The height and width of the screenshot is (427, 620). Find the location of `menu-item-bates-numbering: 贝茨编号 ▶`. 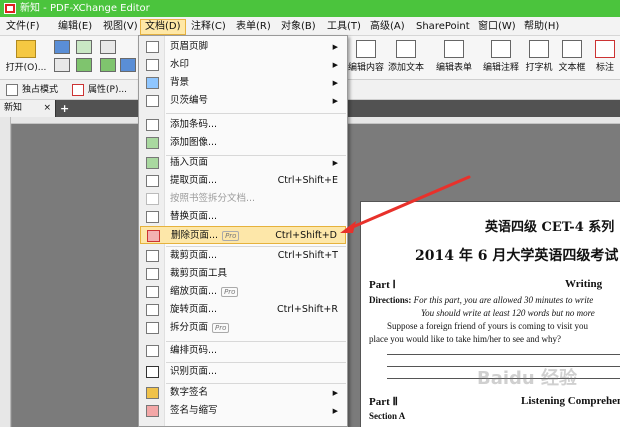

menu-item-bates-numbering: 贝茨编号 ▶ is located at coordinates (243, 101).